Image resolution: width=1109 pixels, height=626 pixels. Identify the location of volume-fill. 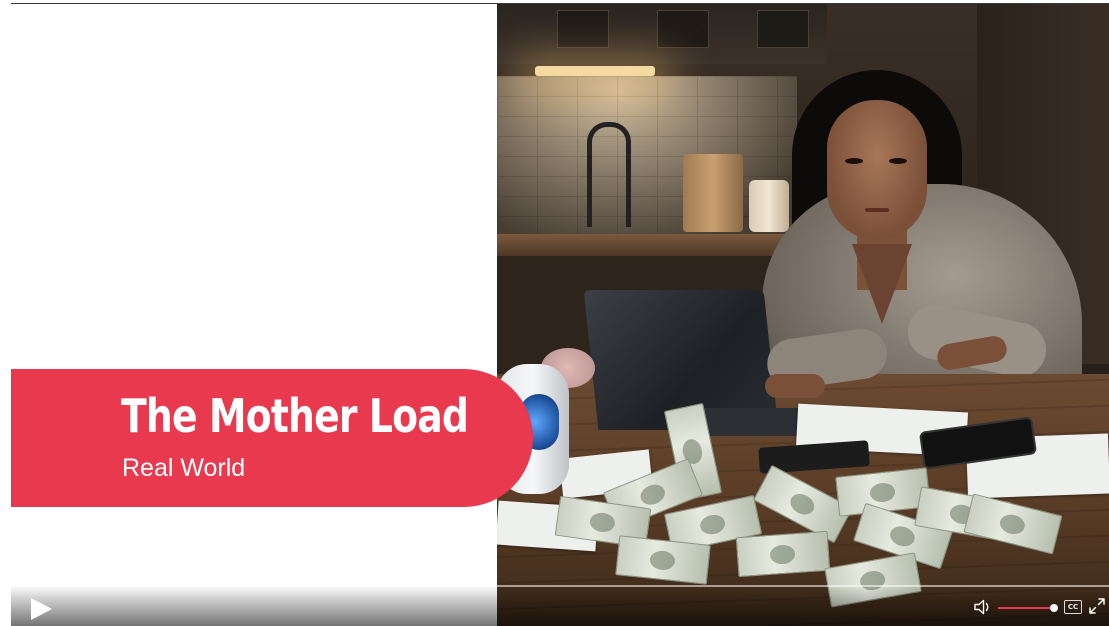
(1026, 608).